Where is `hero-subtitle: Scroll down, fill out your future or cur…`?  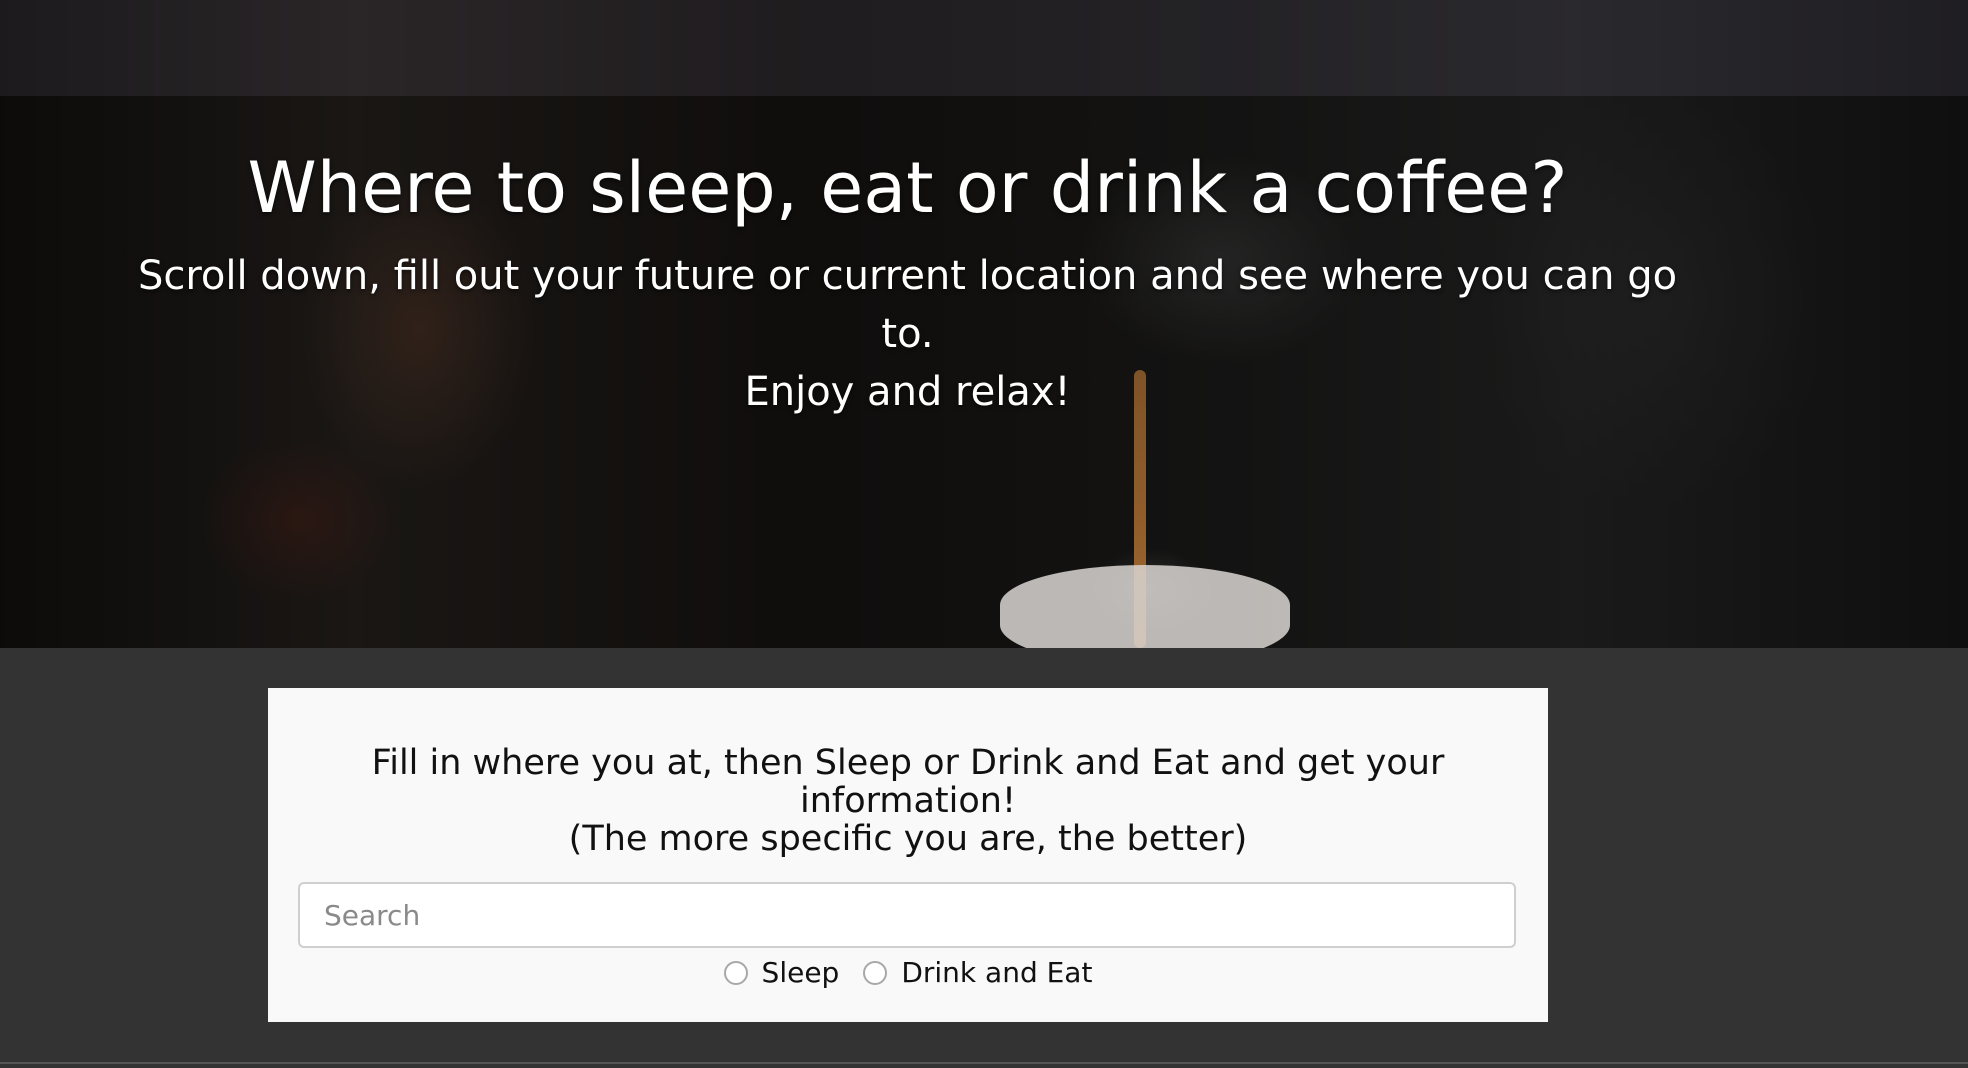 hero-subtitle: Scroll down, fill out your future or cur… is located at coordinates (907, 334).